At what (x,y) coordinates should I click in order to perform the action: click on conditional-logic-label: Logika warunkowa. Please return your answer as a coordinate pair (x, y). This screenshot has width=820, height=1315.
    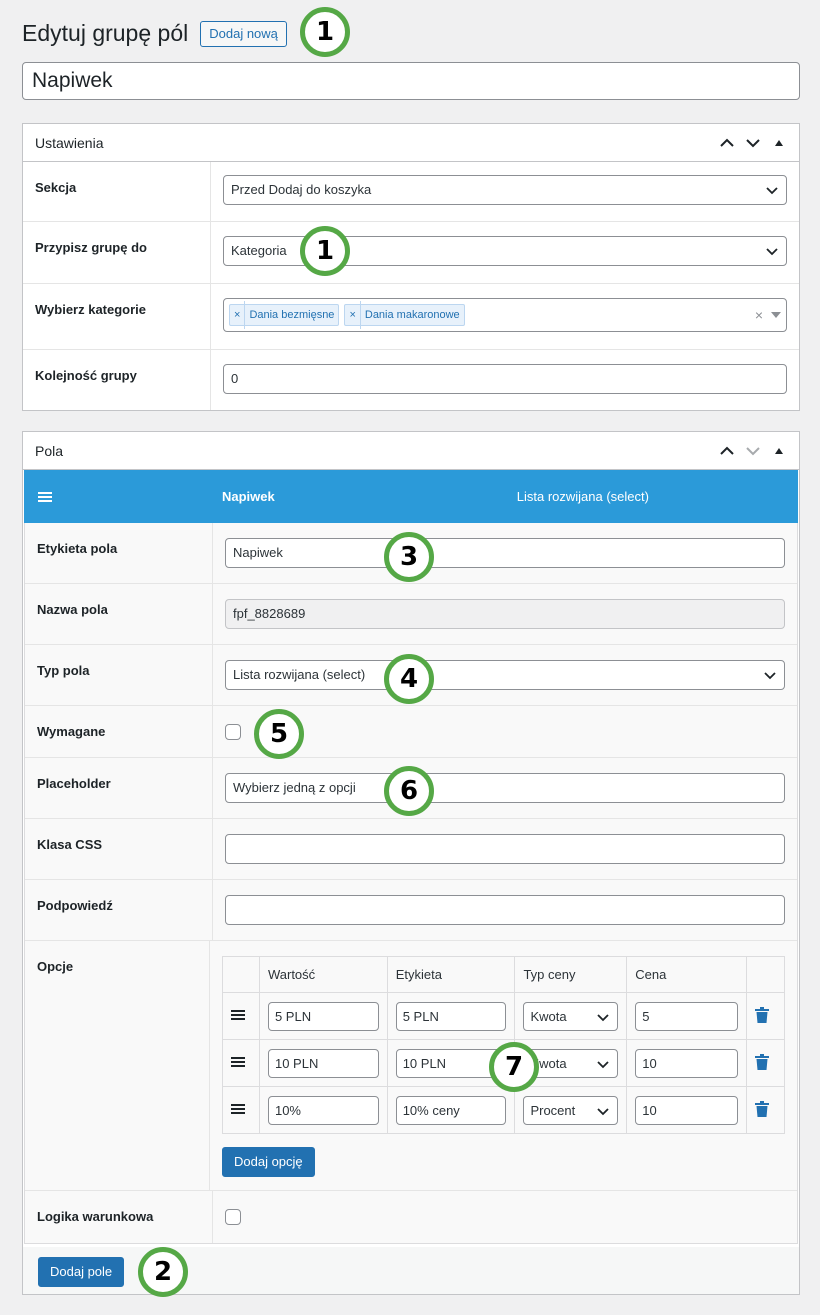
    Looking at the image, I should click on (119, 1217).